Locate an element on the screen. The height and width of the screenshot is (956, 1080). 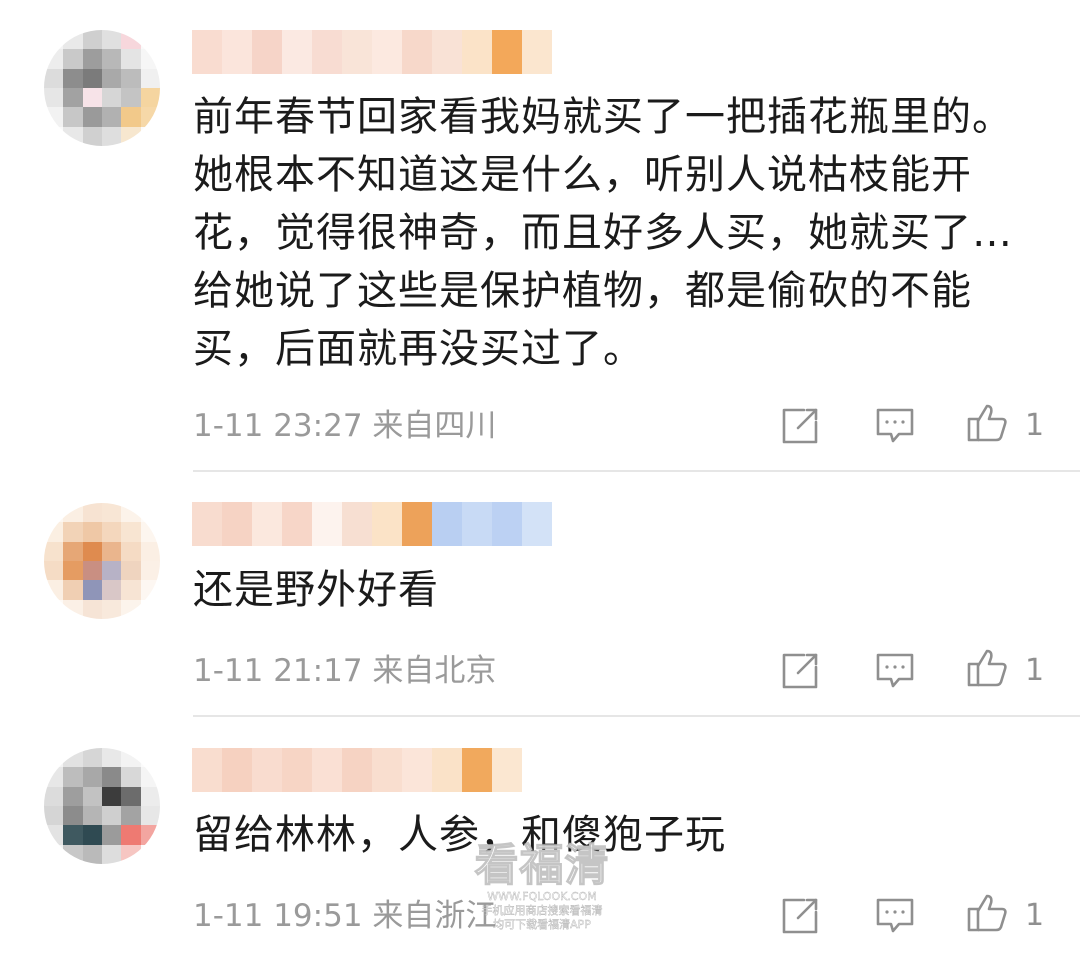
comment-location: 来自北京 is located at coordinates (434, 671).